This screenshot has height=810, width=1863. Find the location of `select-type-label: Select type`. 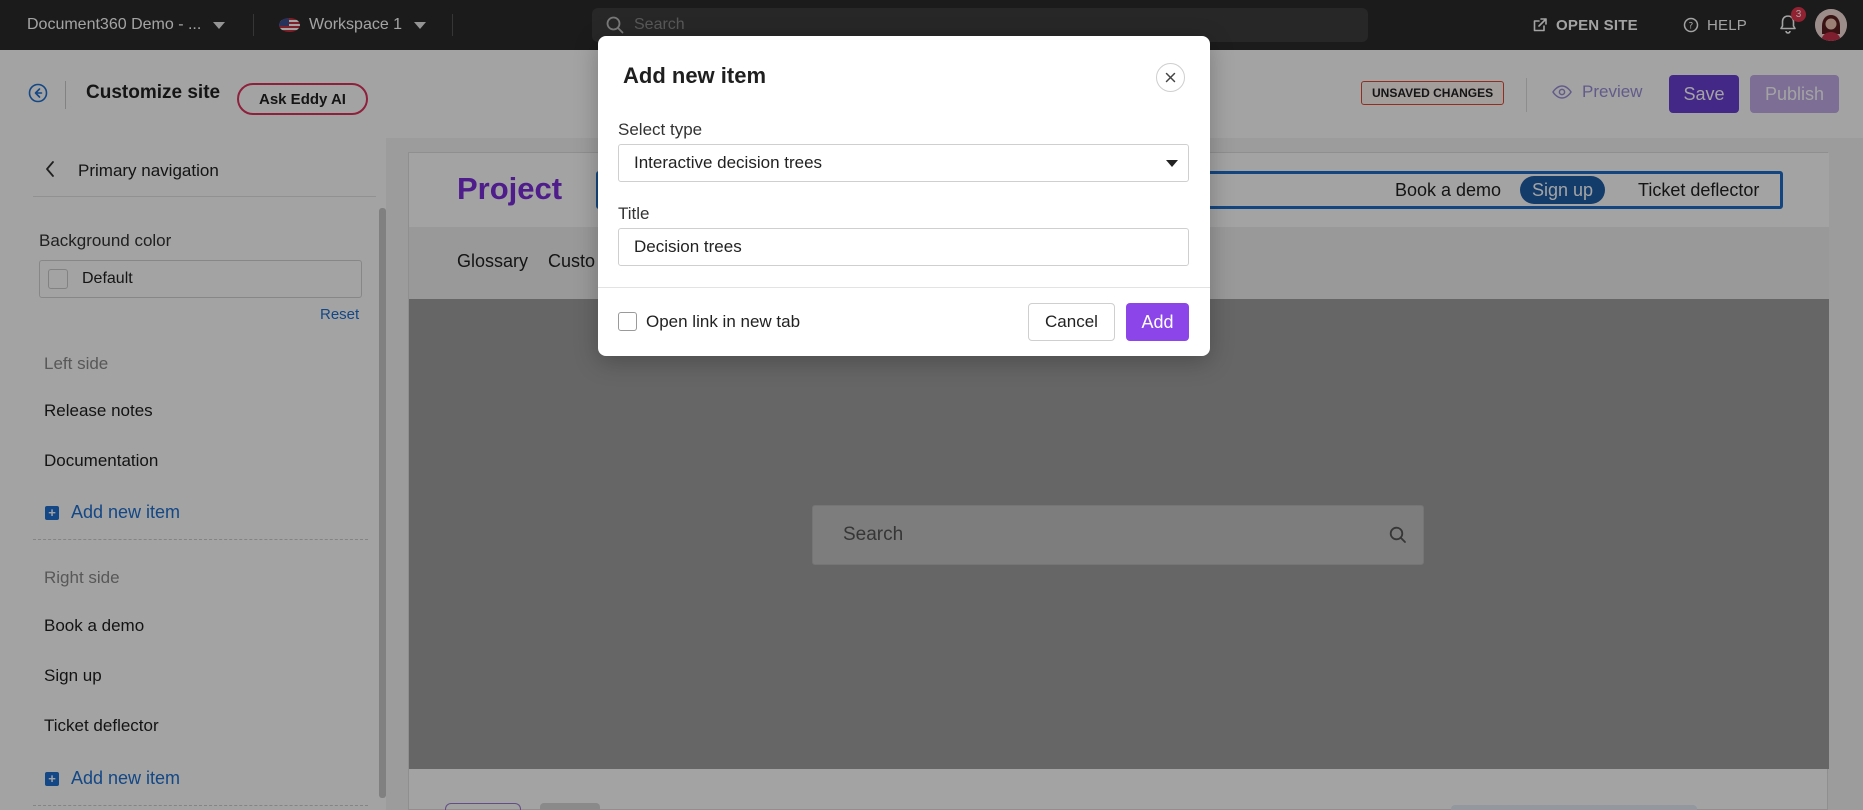

select-type-label: Select type is located at coordinates (660, 129).